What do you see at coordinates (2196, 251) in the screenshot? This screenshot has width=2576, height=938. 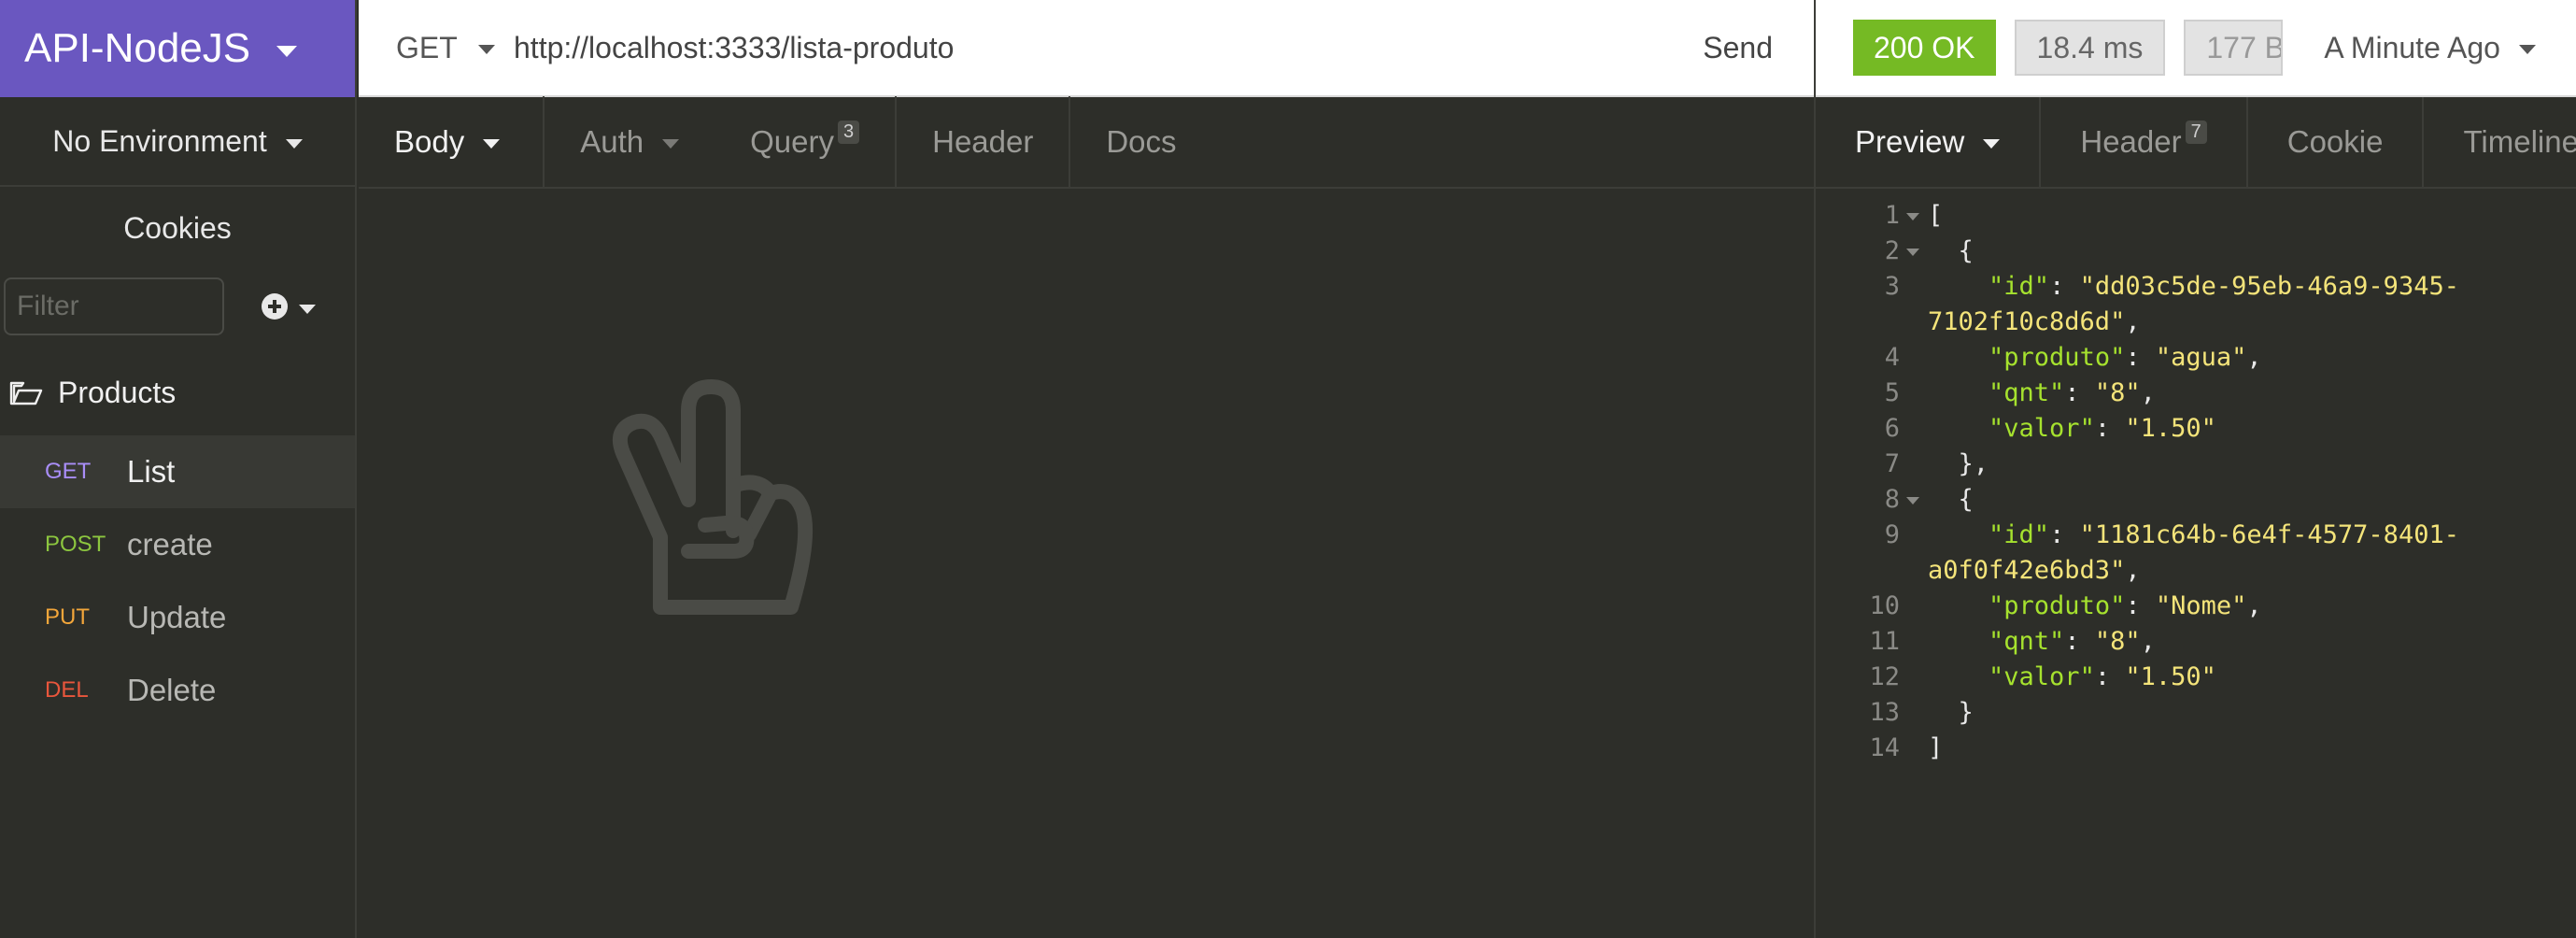 I see `code-line: 2 {` at bounding box center [2196, 251].